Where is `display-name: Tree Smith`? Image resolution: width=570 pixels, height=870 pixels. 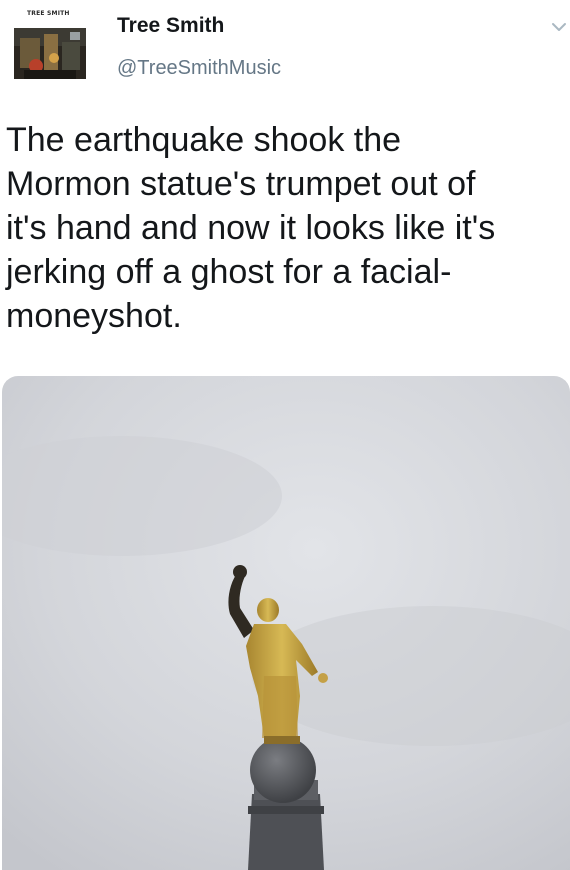
display-name: Tree Smith is located at coordinates (170, 26).